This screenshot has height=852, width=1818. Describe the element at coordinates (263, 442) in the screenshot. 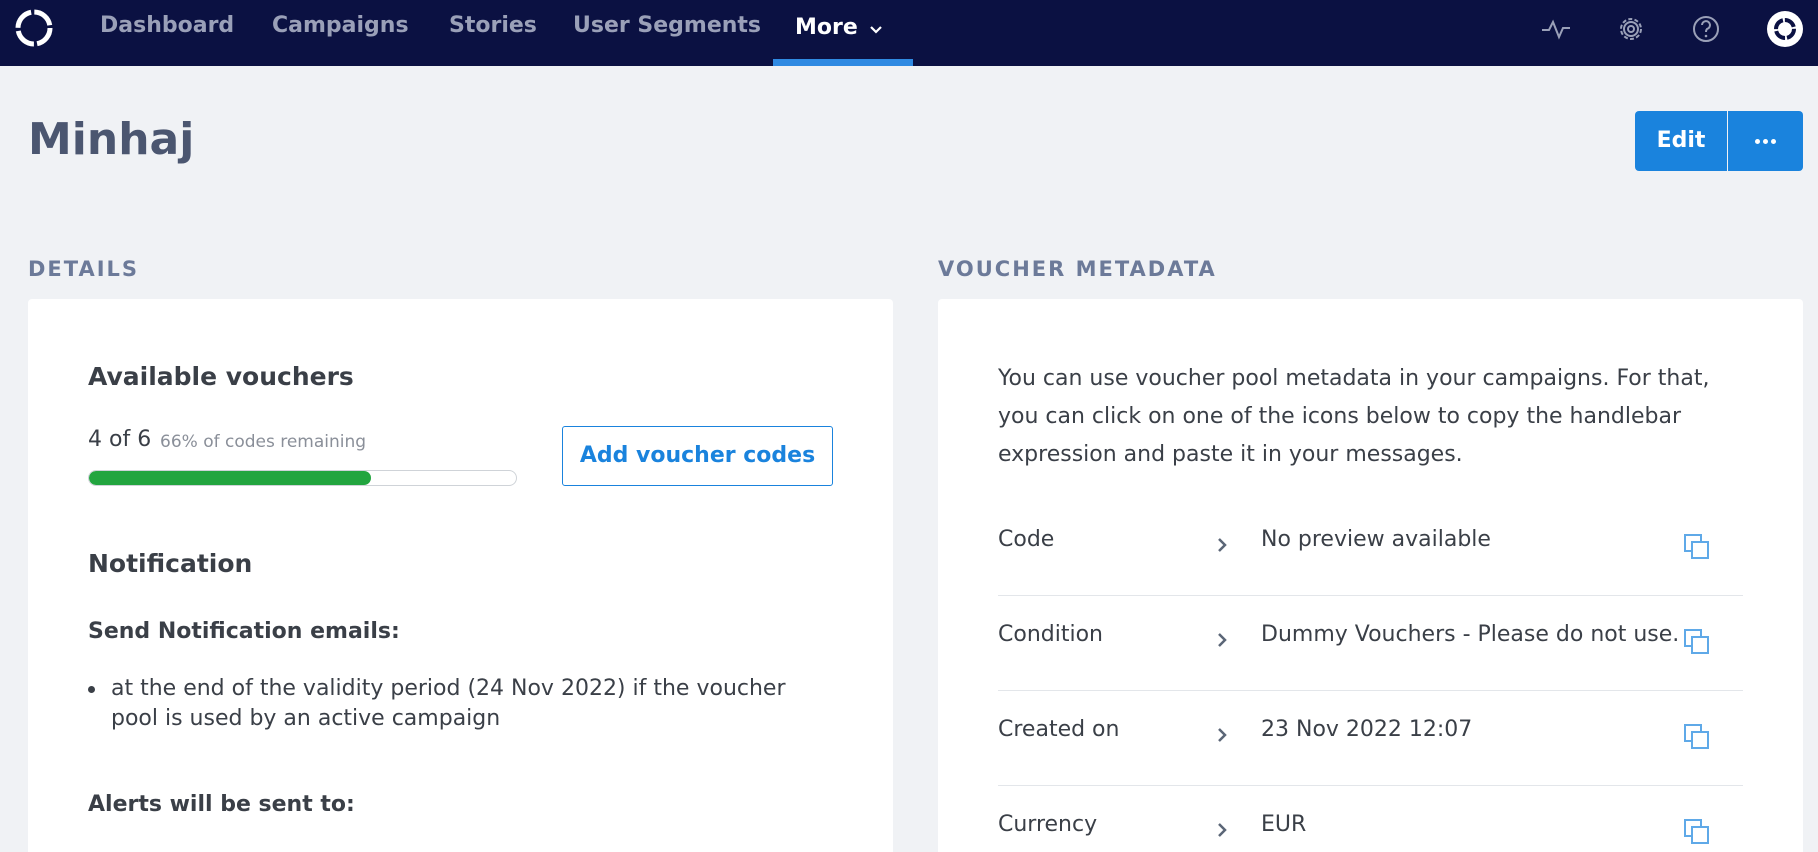

I see `remaining-percentage: 66% of codes remaining` at that location.